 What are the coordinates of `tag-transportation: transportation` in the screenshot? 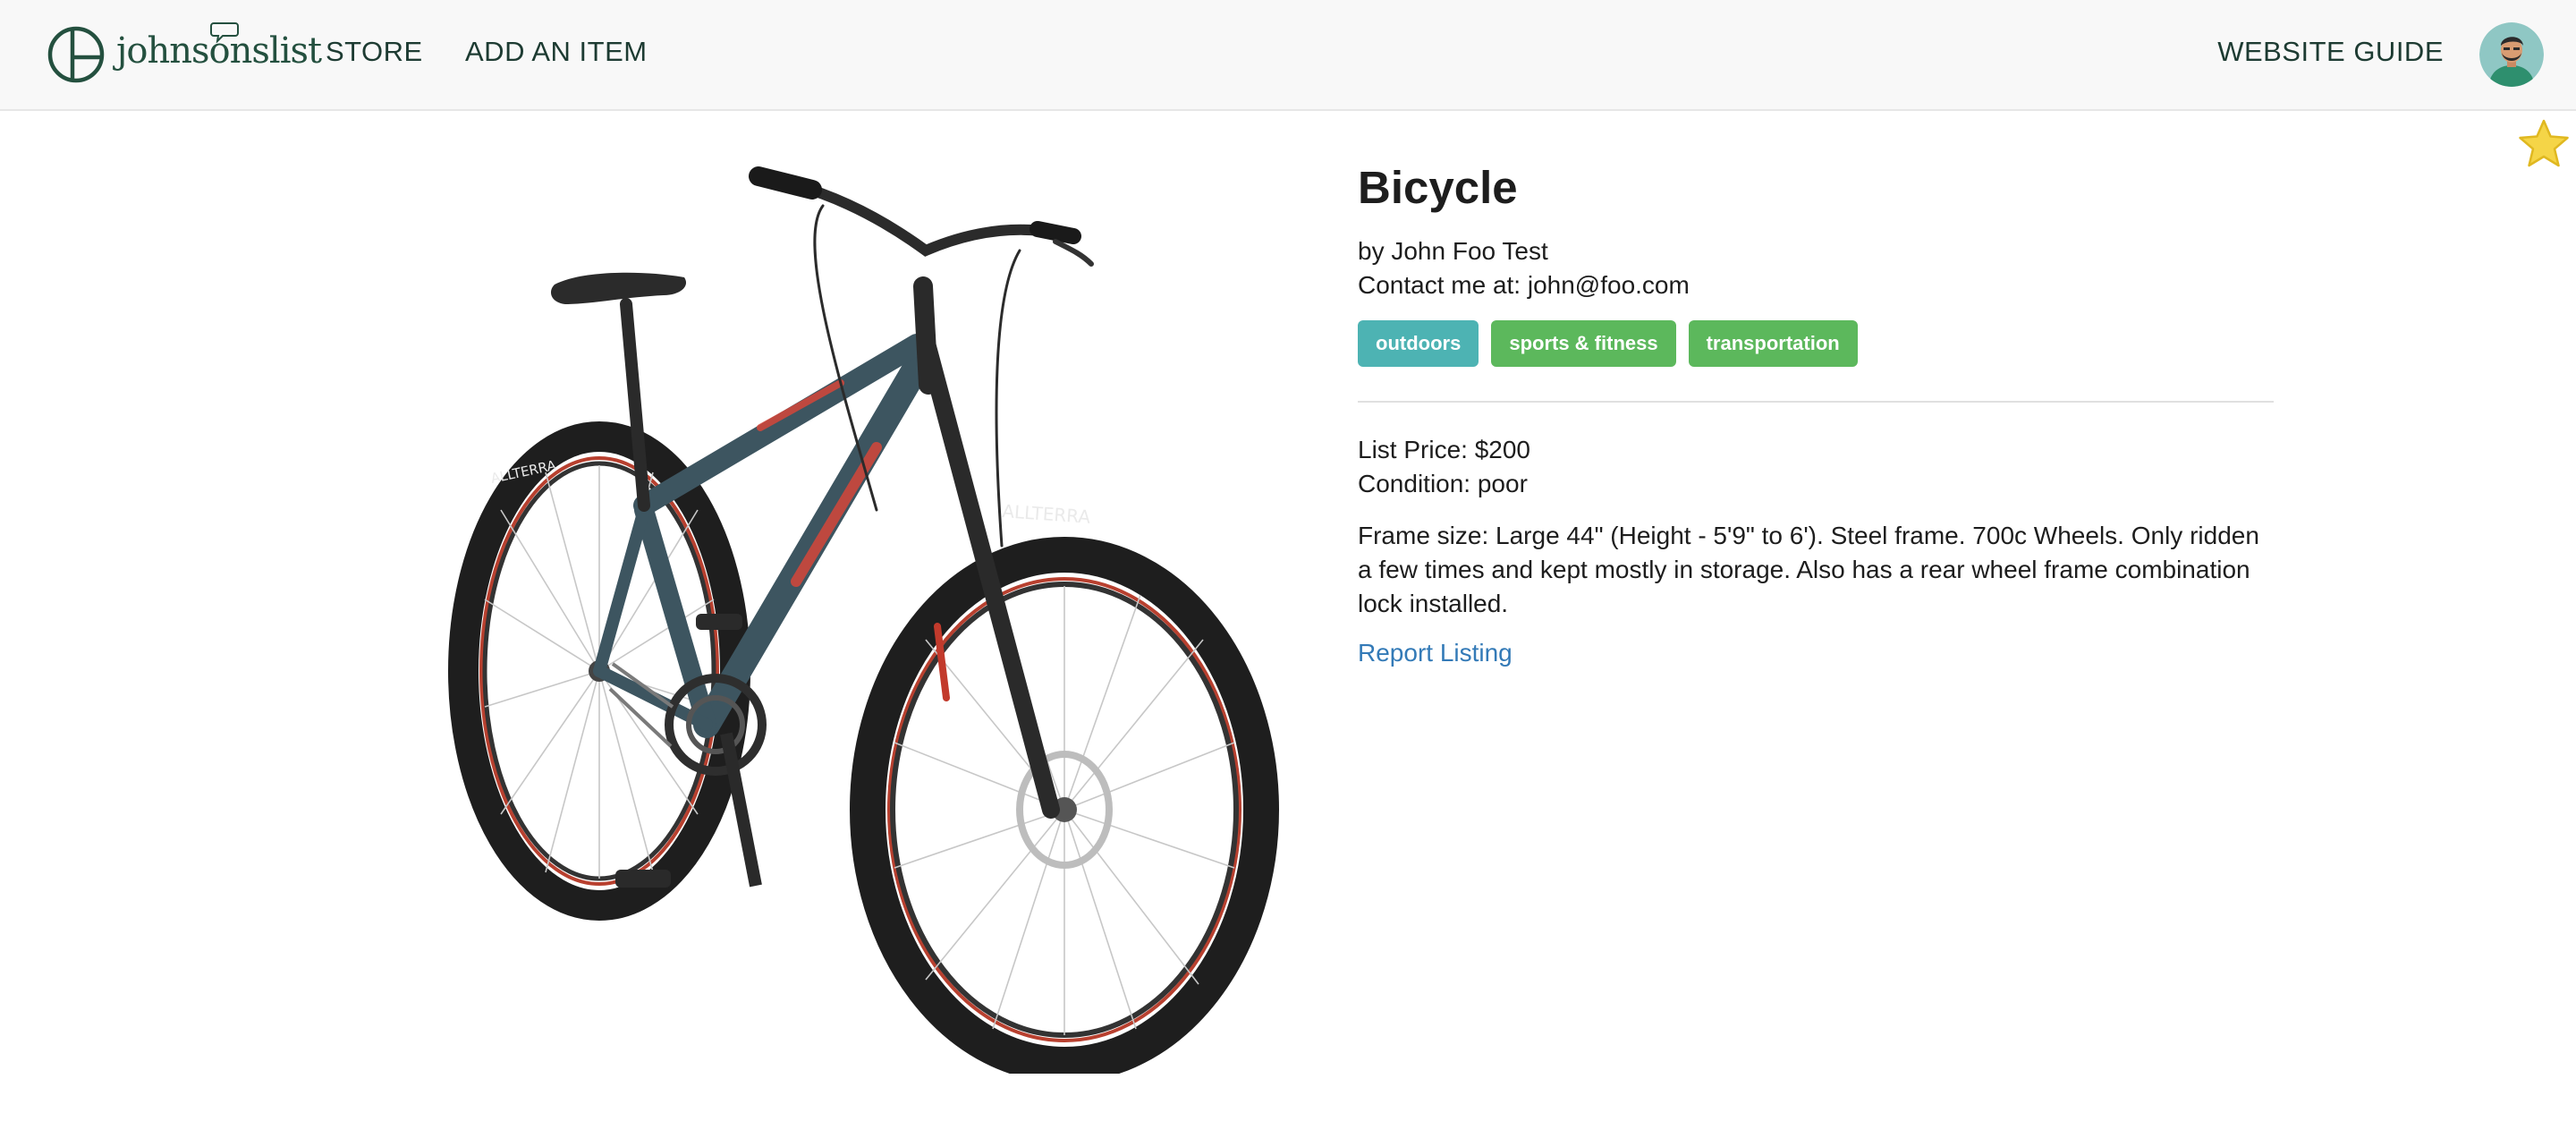 It's located at (1773, 344).